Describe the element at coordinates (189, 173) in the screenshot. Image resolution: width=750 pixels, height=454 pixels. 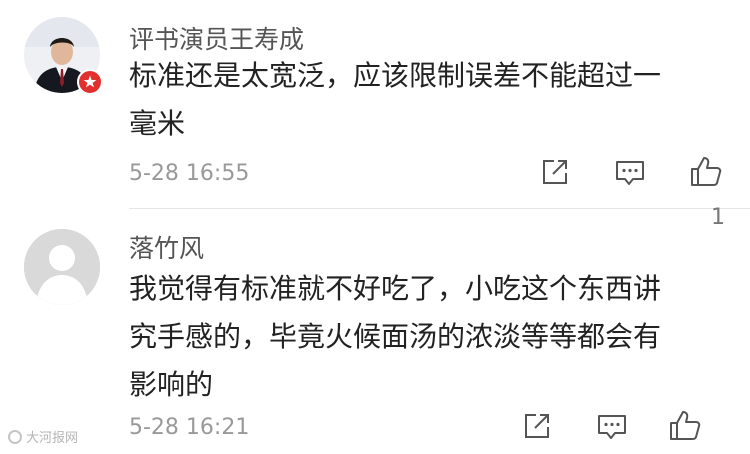
I see `comment-timestamp: 5-28 16:55` at that location.